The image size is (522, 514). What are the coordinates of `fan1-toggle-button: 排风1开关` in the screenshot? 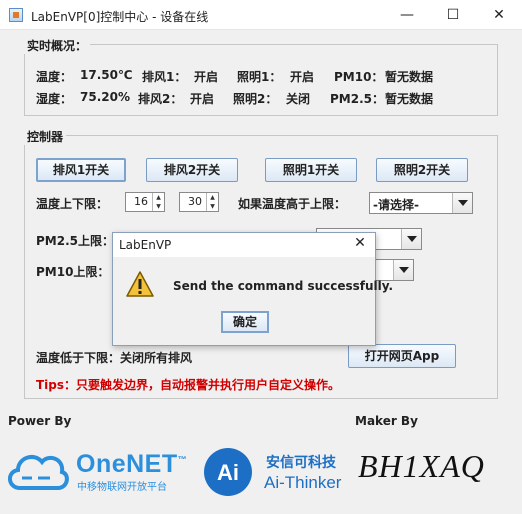 It's located at (81, 170).